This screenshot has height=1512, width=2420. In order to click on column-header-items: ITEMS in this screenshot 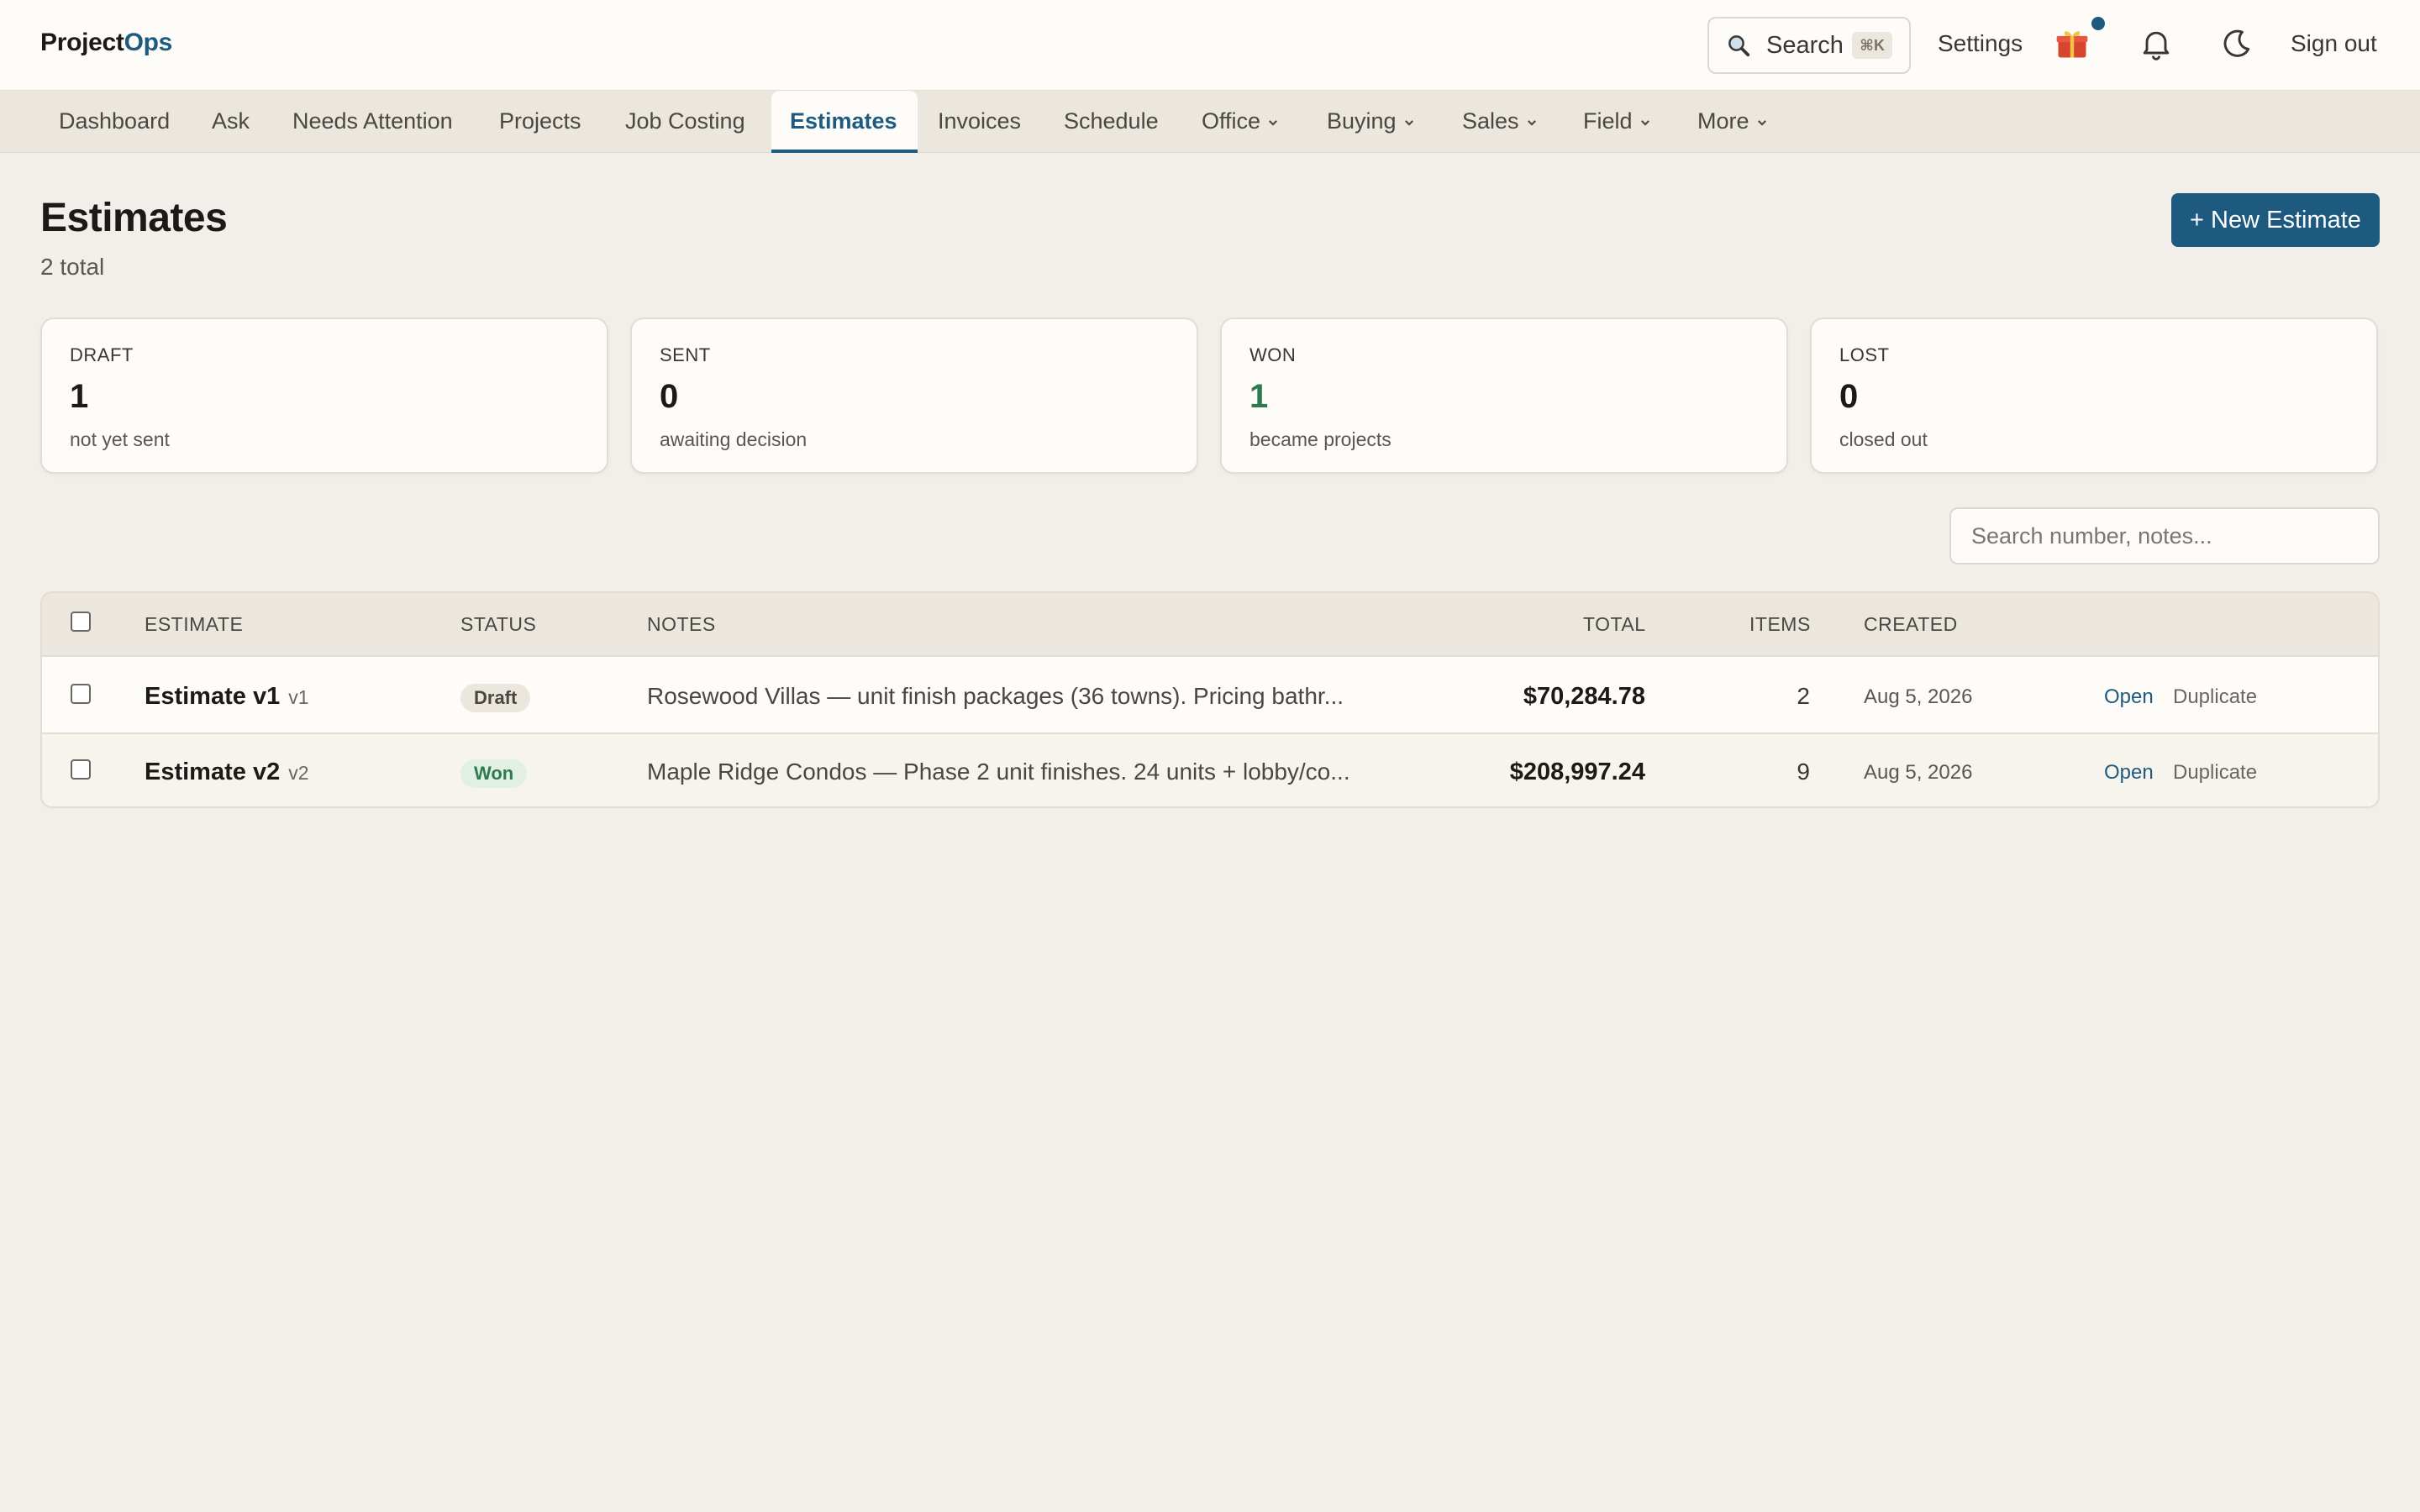, I will do `click(1780, 624)`.